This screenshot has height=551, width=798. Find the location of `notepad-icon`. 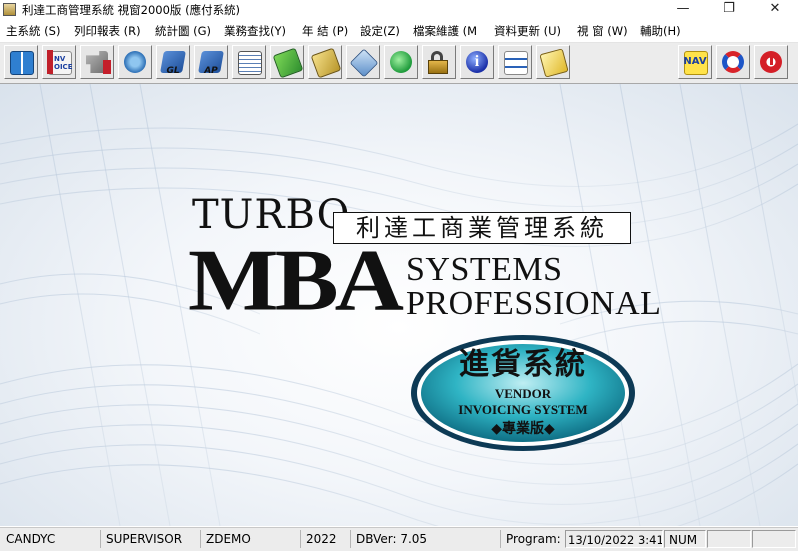

notepad-icon is located at coordinates (554, 63).